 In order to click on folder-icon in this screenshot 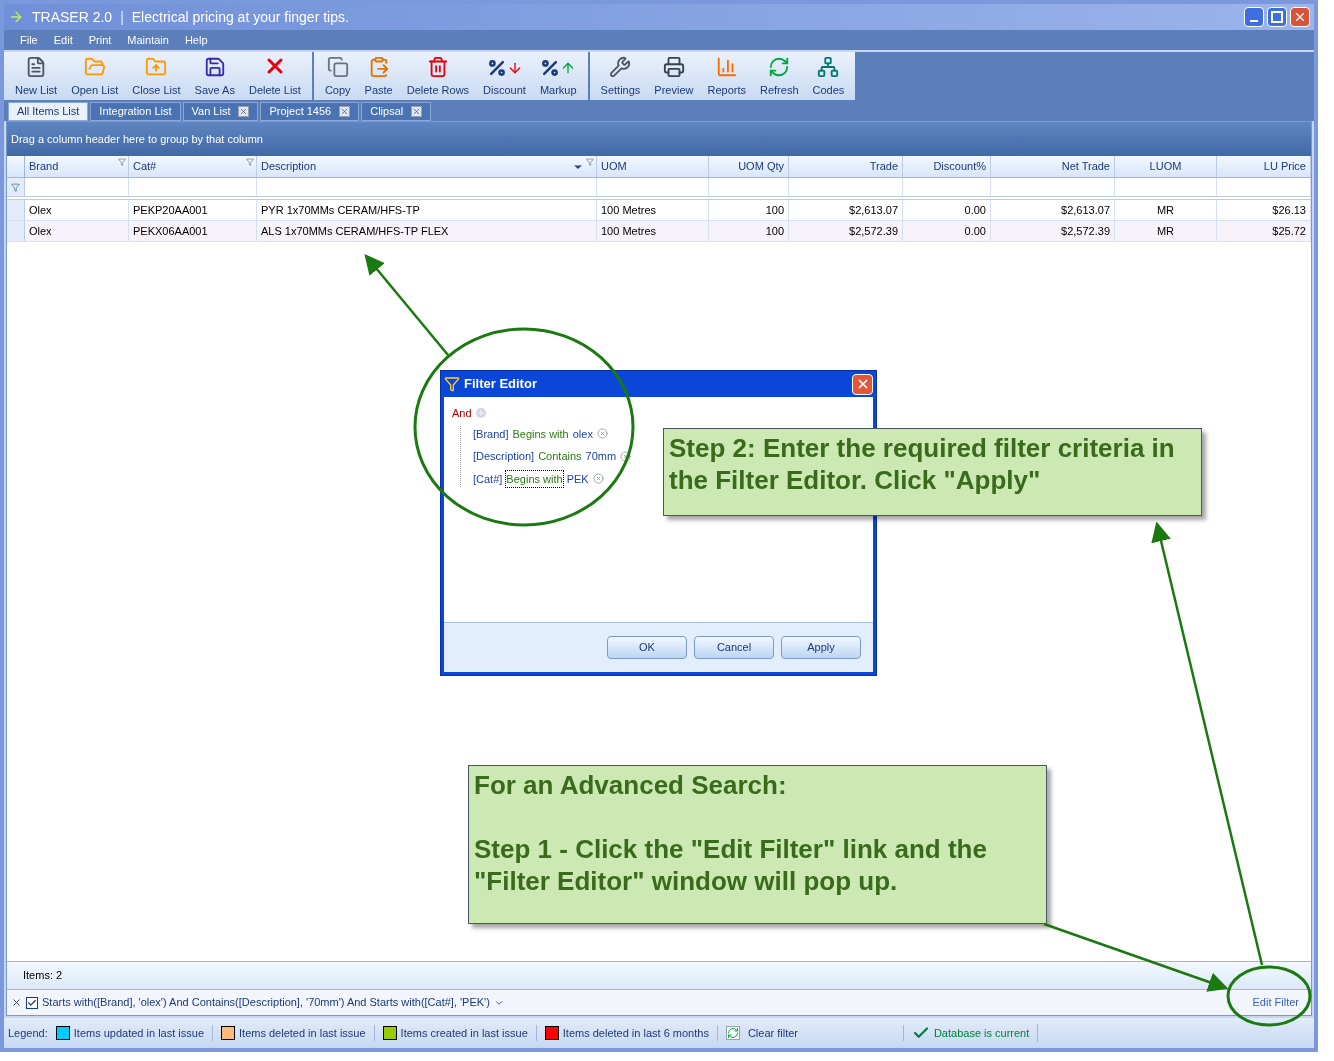, I will do `click(156, 66)`.